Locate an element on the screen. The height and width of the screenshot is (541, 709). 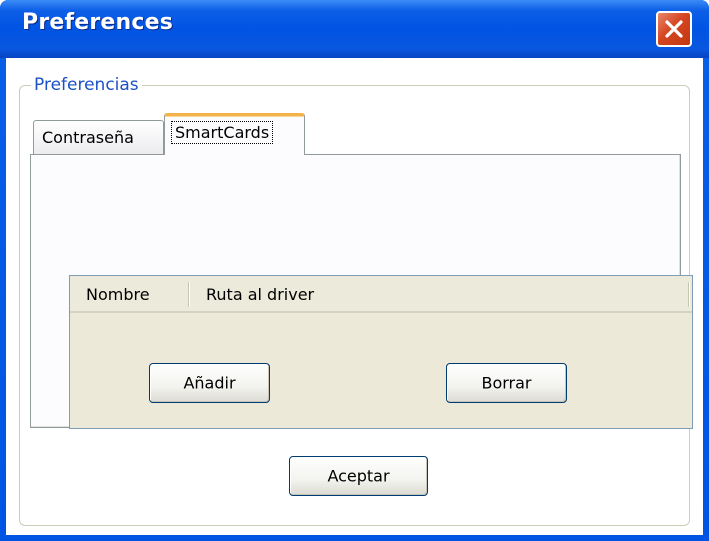
column-header-ruta: Ruta al driver is located at coordinates (260, 294).